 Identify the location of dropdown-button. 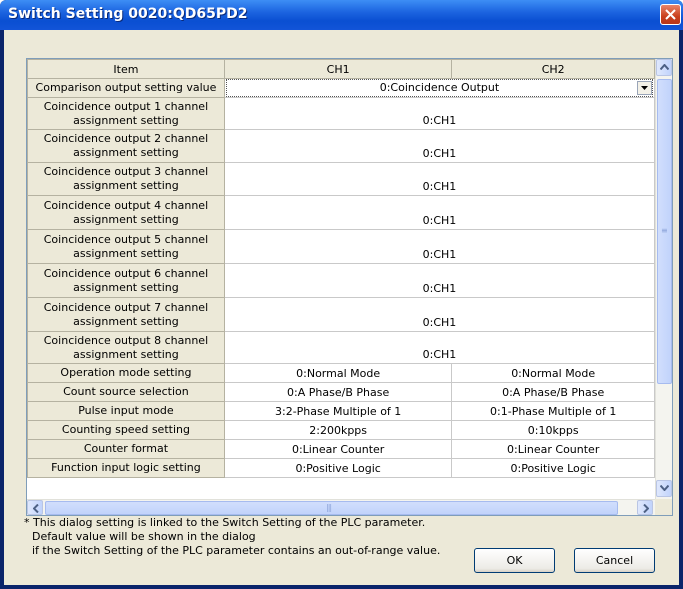
(644, 88).